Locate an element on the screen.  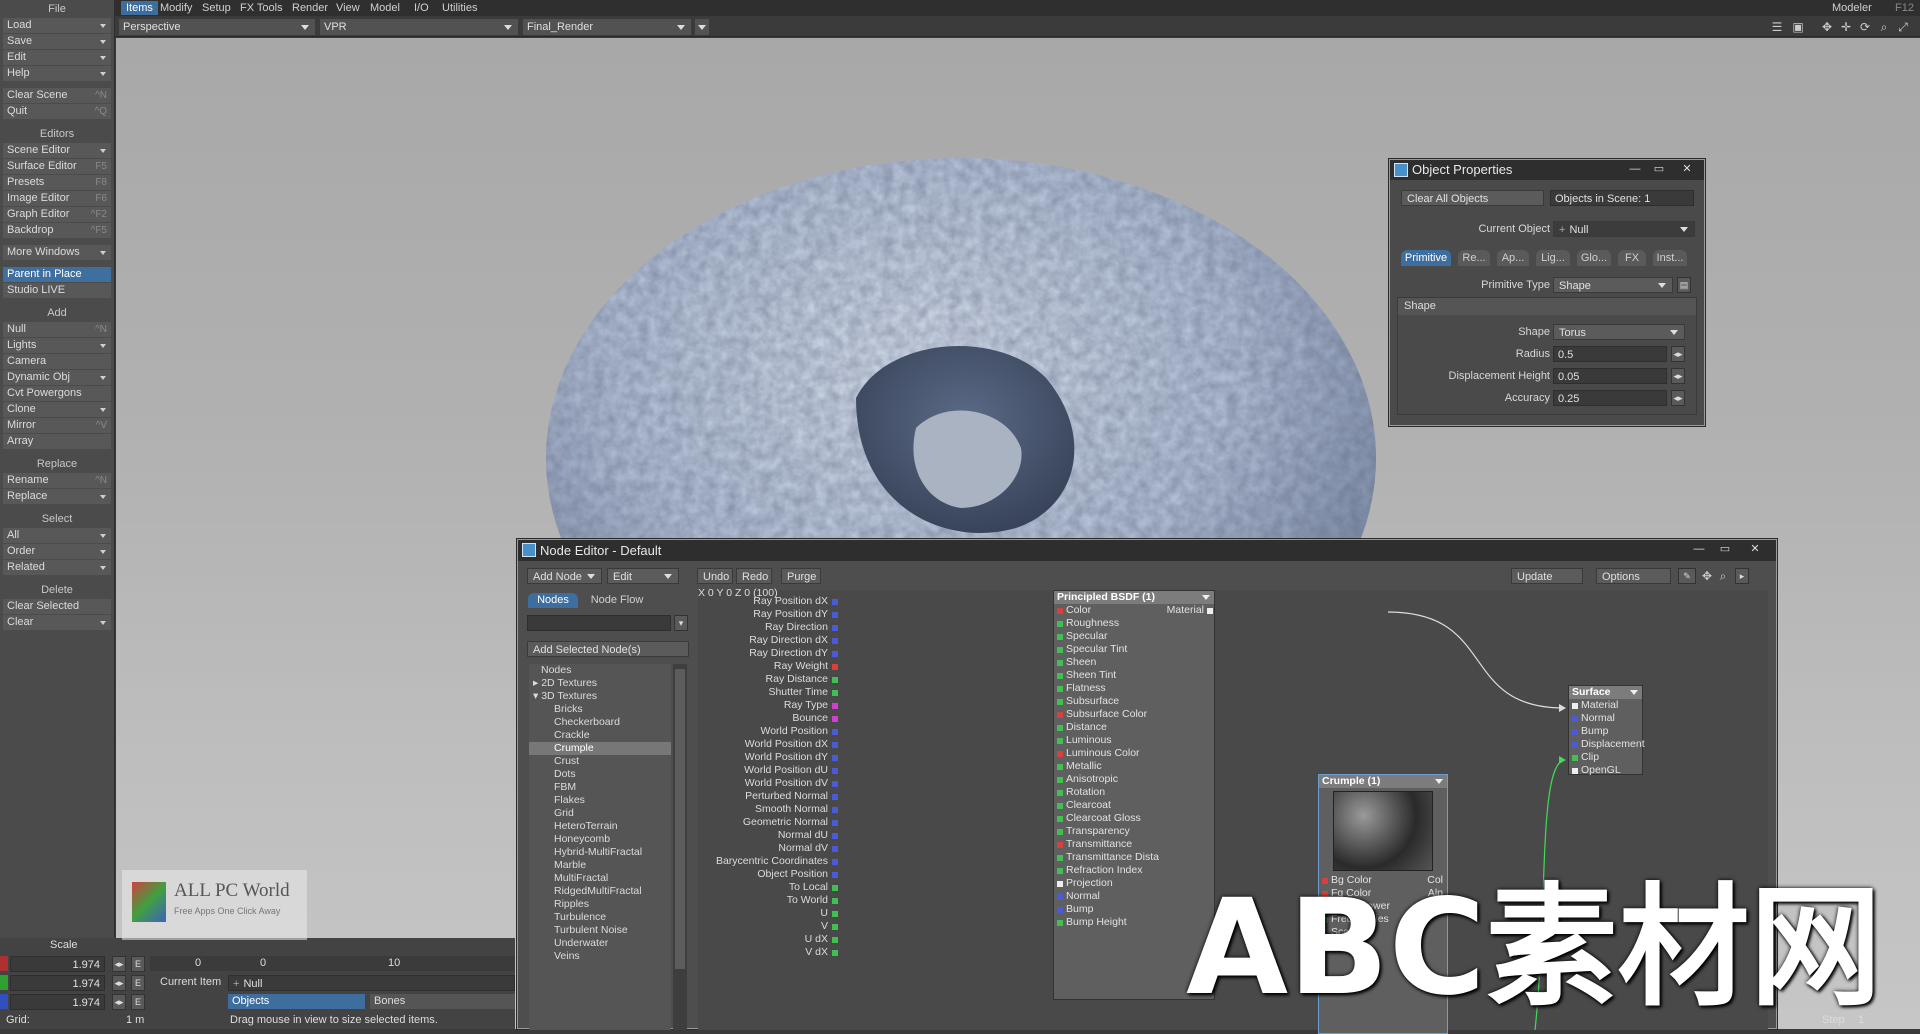
tree-item: Flakes is located at coordinates (600, 800).